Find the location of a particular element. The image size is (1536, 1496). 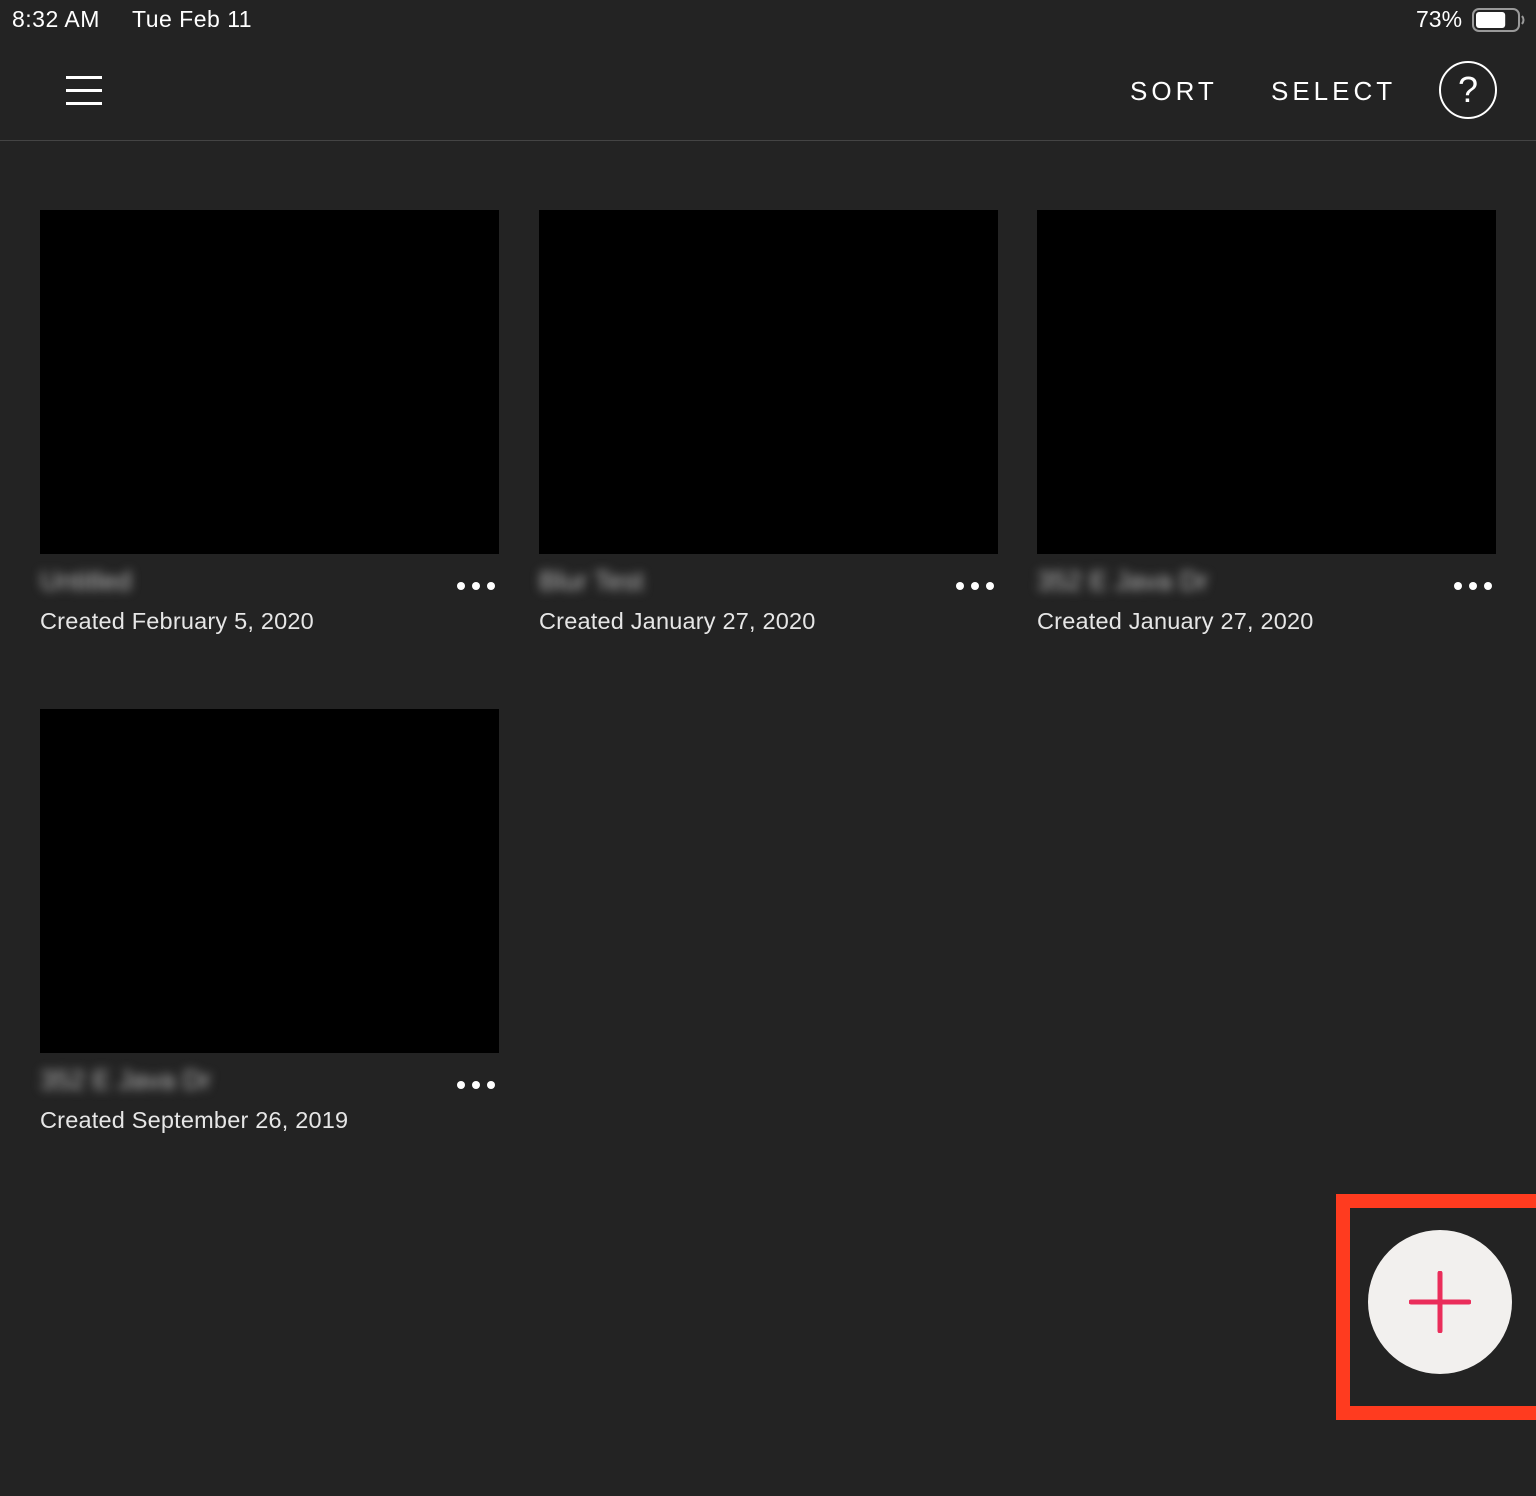

project-title: Untitled is located at coordinates (86, 581).